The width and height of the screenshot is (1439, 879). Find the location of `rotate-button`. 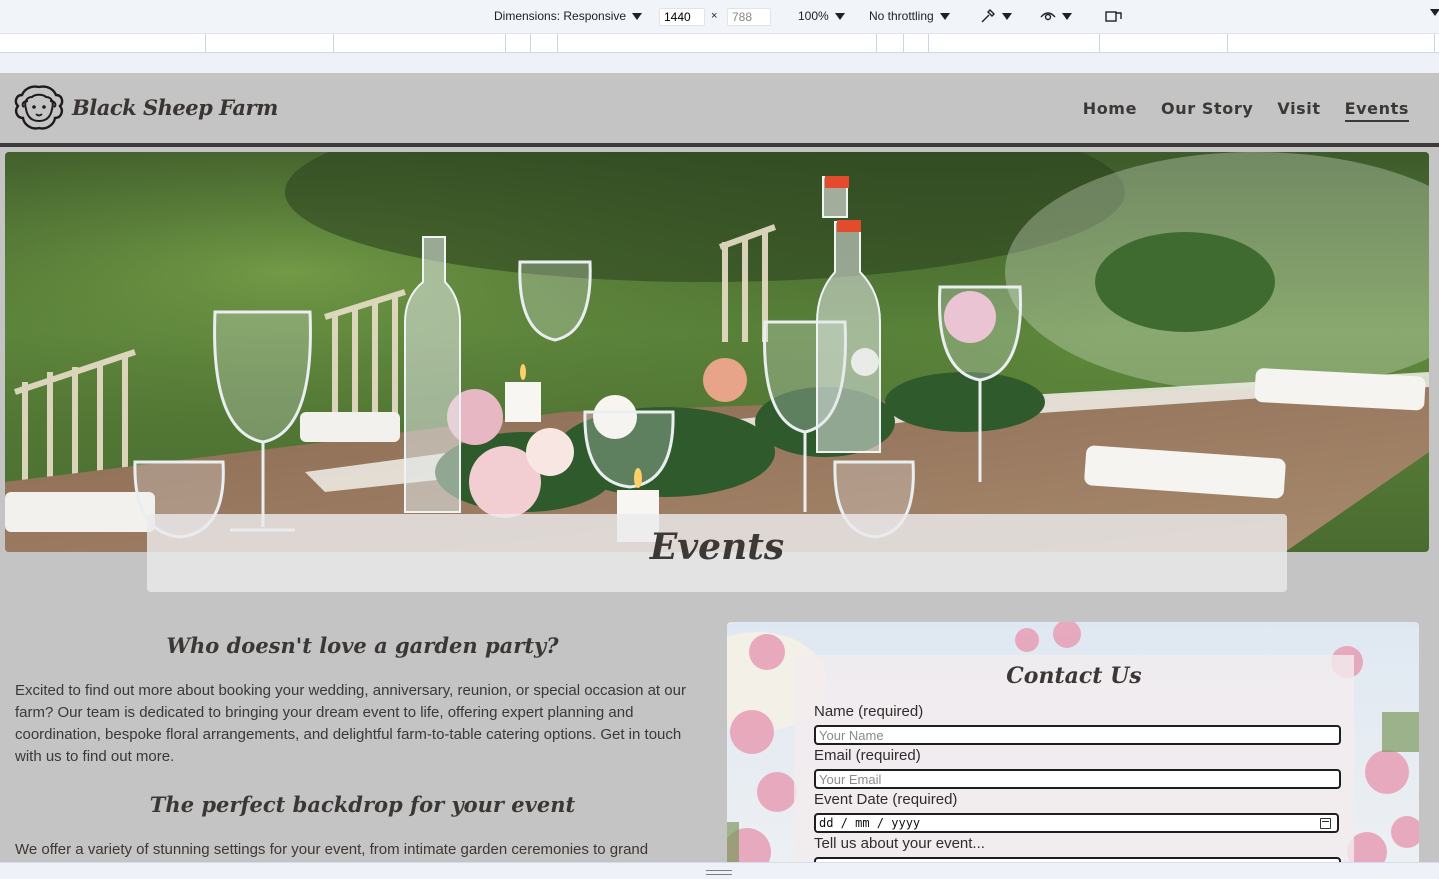

rotate-button is located at coordinates (1114, 16).